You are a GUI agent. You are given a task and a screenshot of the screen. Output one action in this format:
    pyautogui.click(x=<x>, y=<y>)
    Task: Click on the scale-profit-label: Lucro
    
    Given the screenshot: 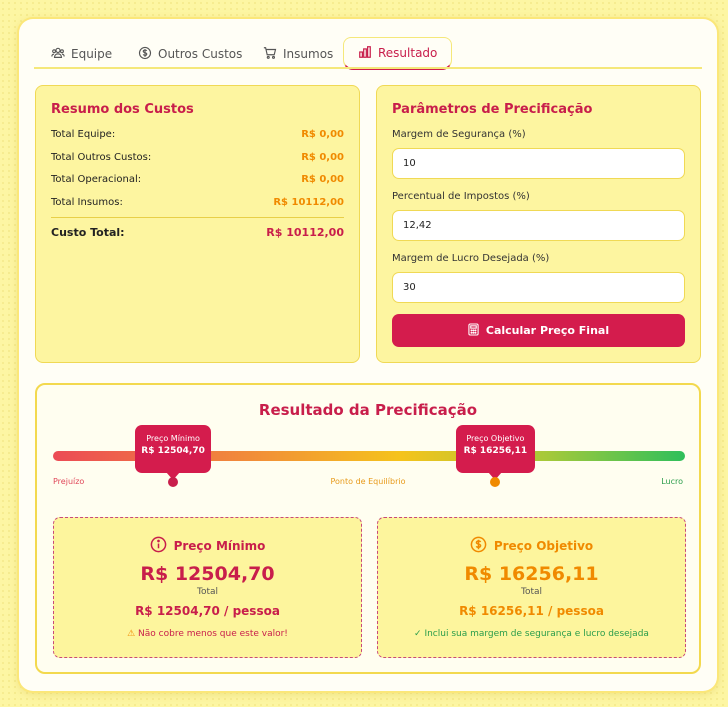 What is the action you would take?
    pyautogui.click(x=672, y=481)
    